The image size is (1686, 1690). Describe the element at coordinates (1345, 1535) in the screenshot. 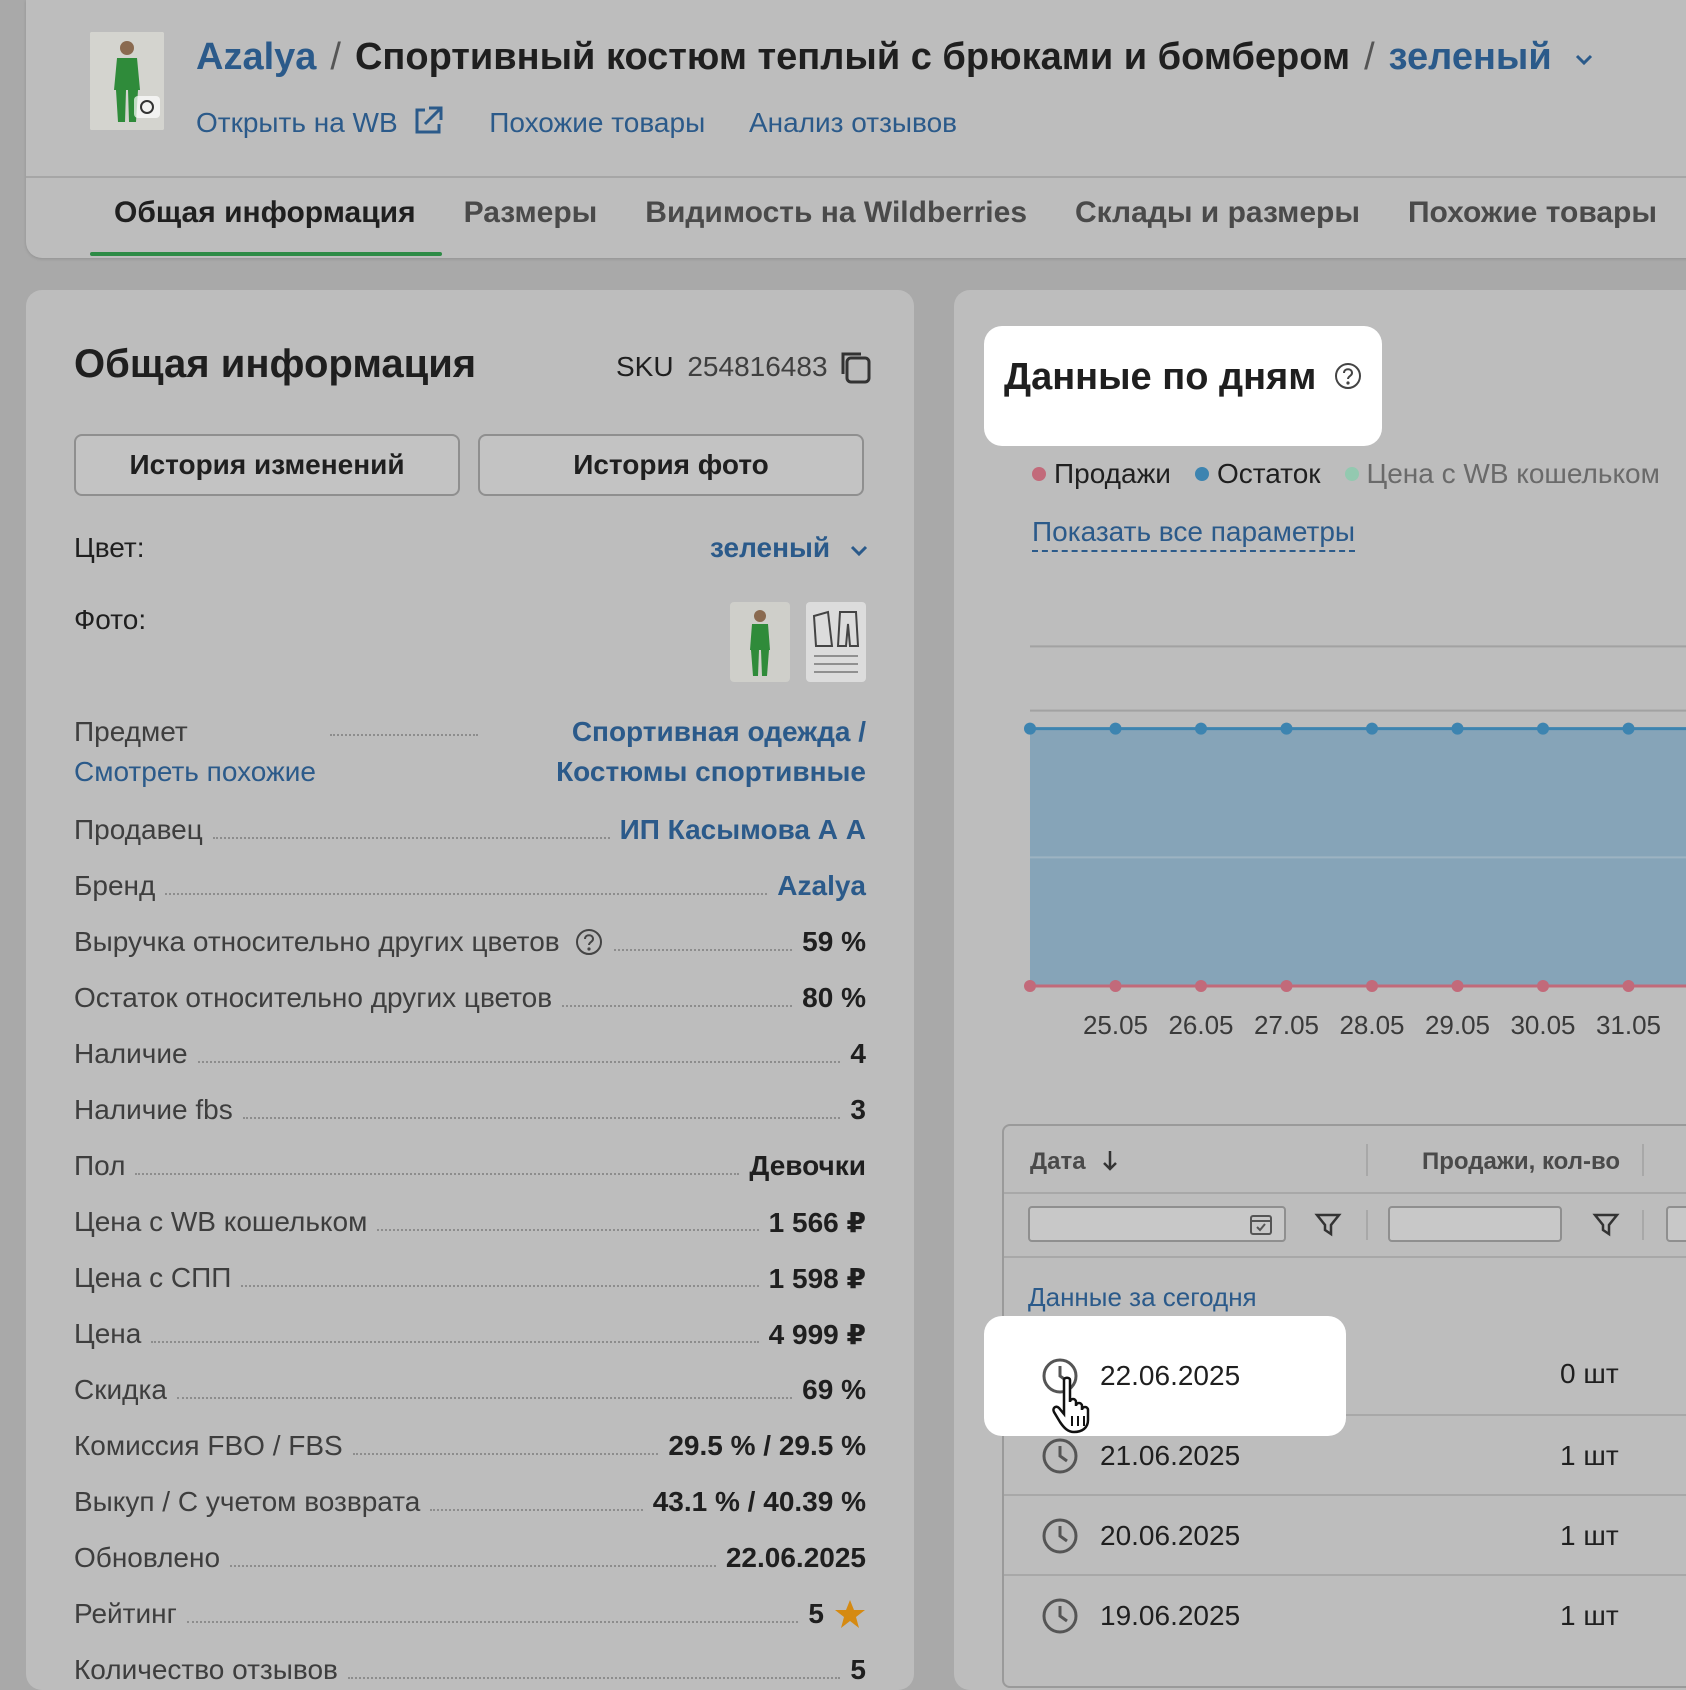

I see `table-row: 20.06.2025 1 шт` at that location.